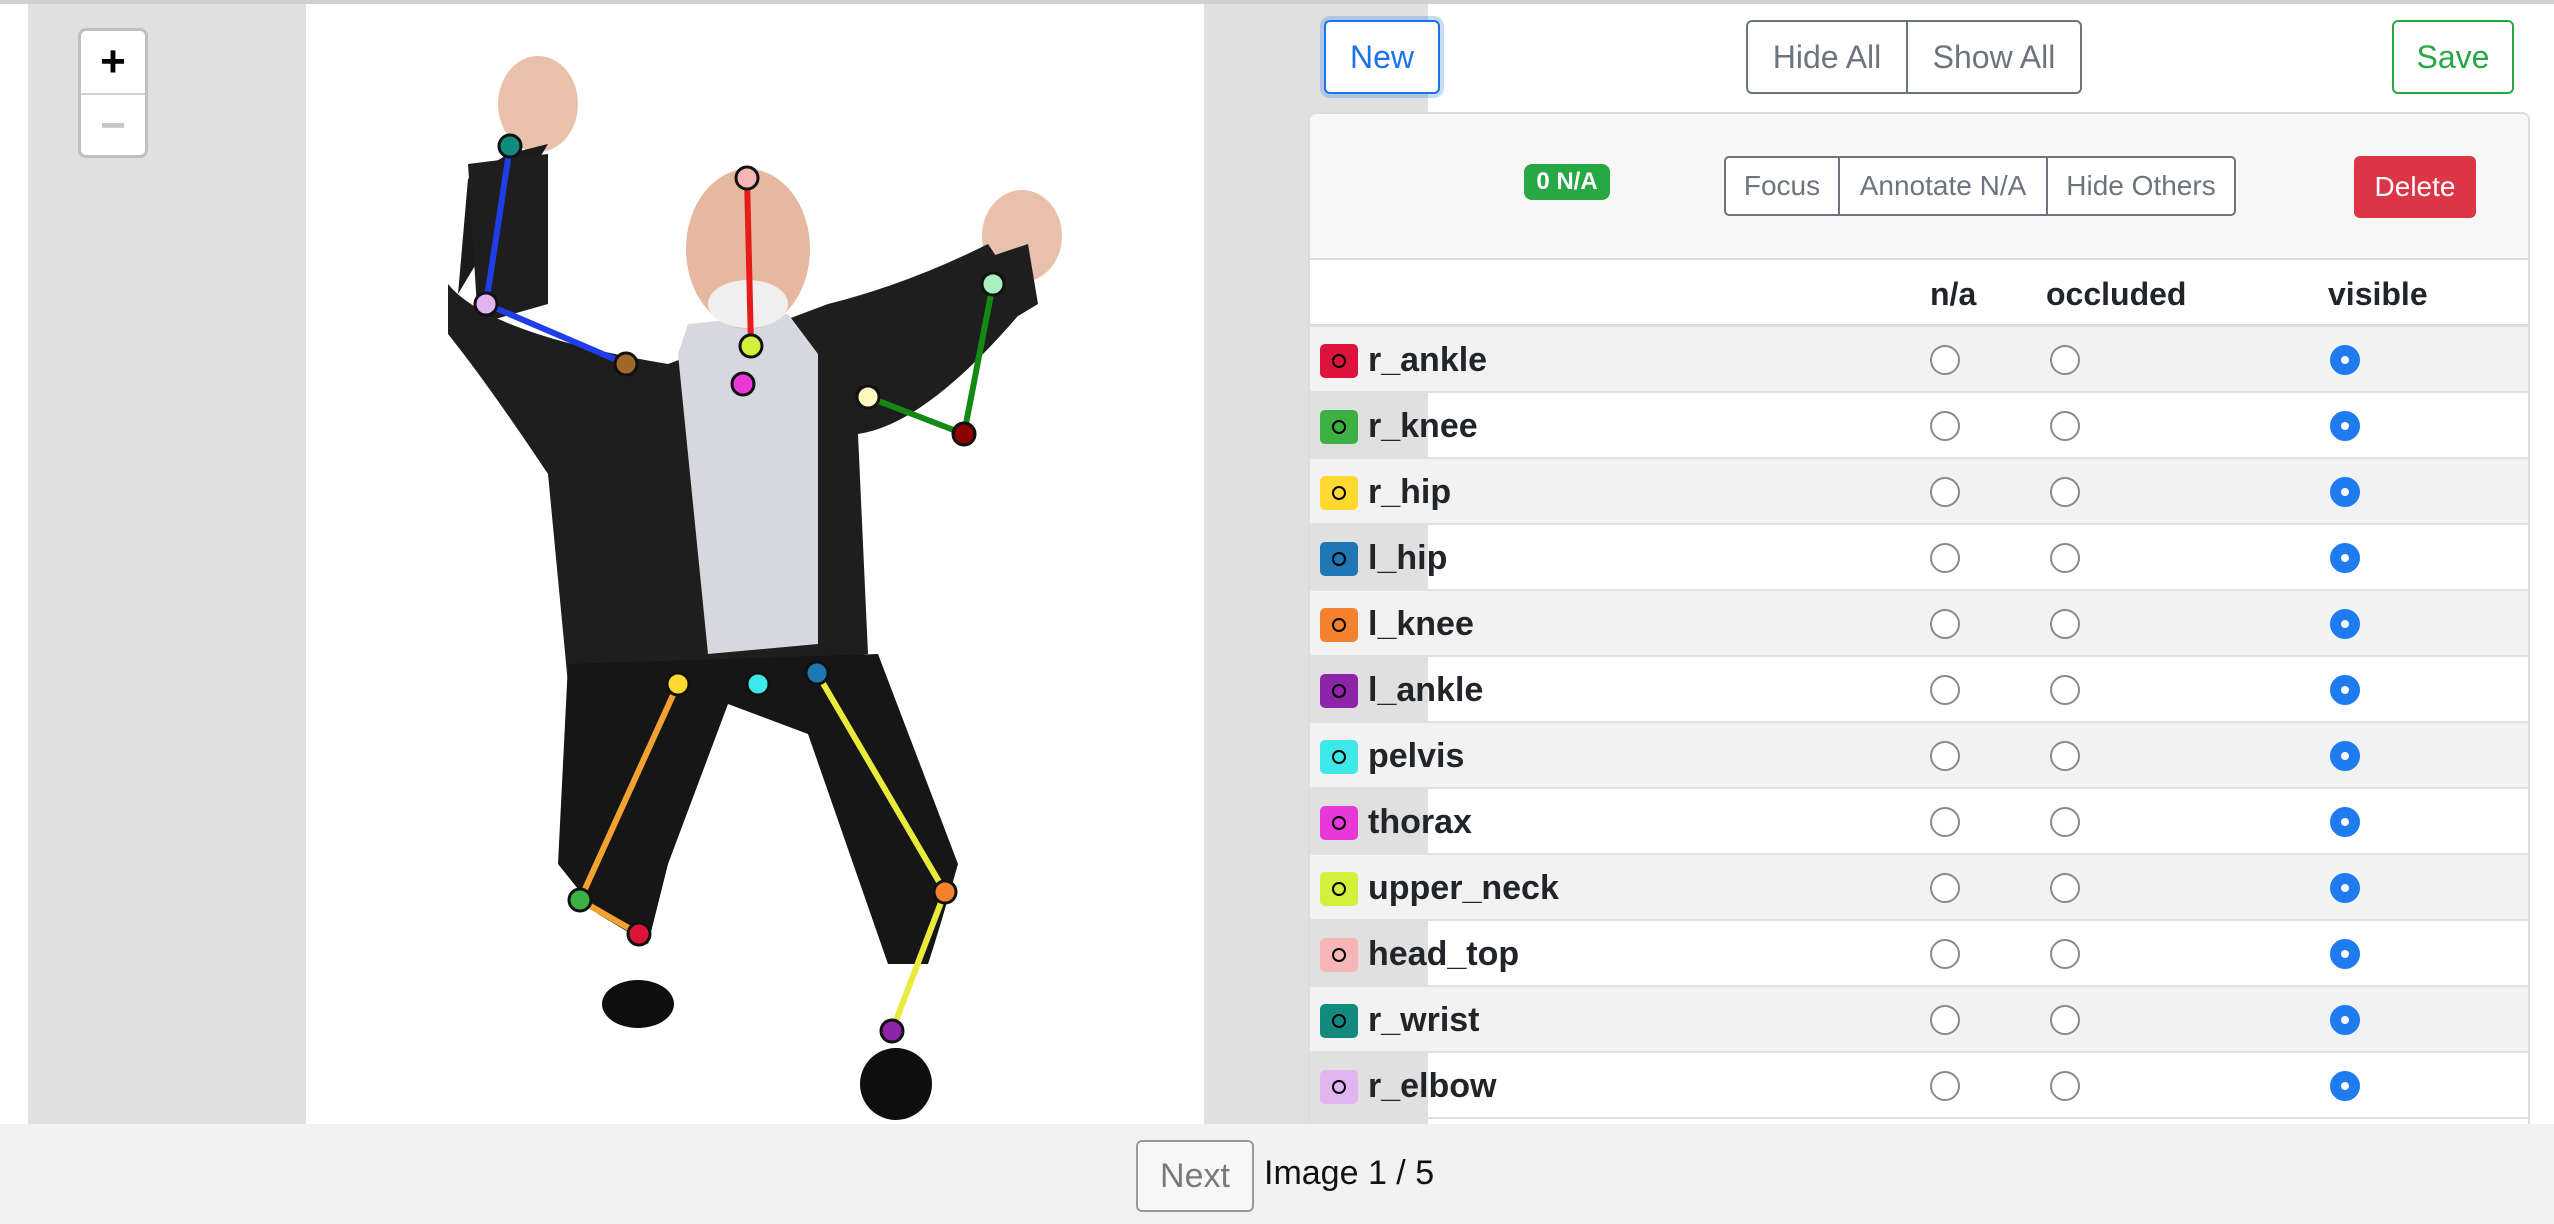  Describe the element at coordinates (1994, 57) in the screenshot. I see `show-all-button: Show All` at that location.